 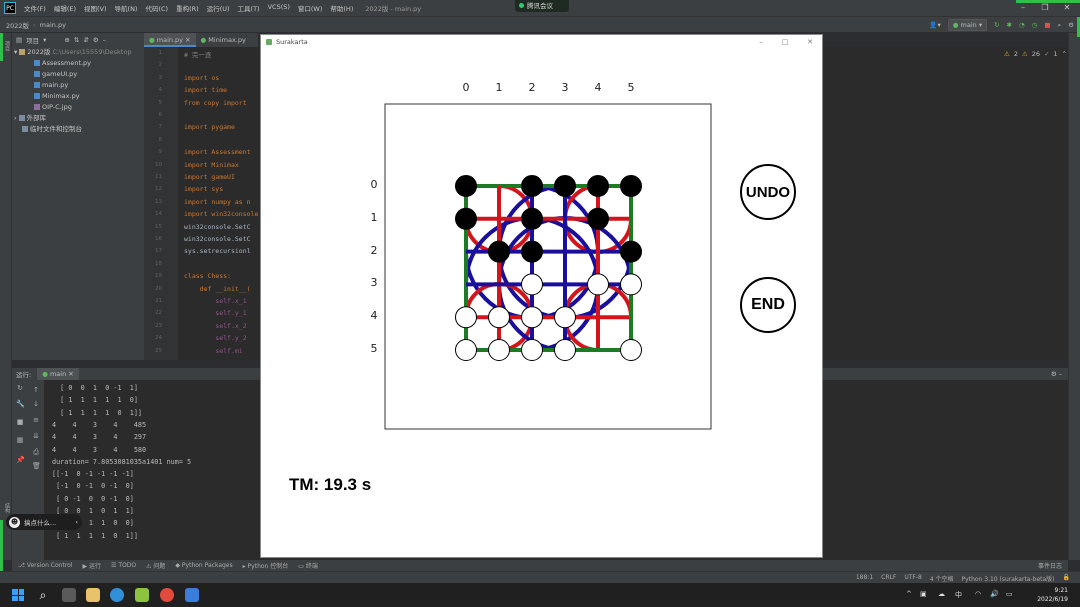 I want to click on menu-item: 运行(U), so click(x=218, y=8).